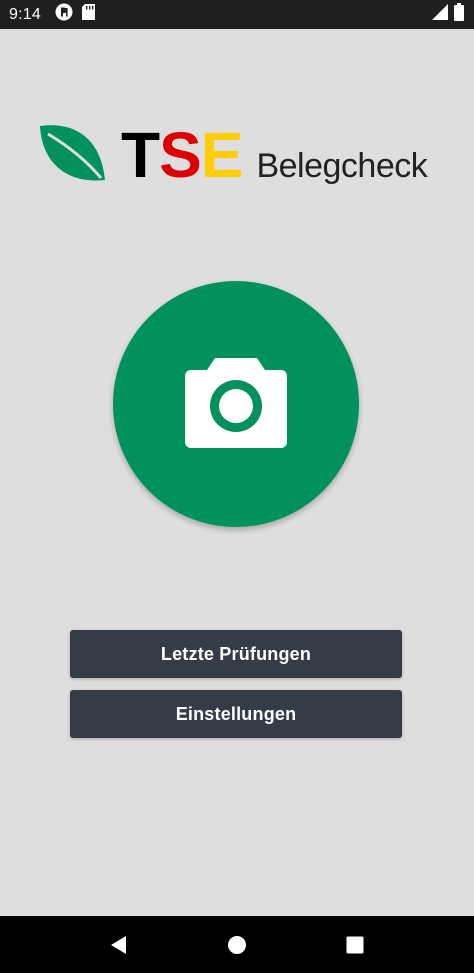  I want to click on logo-tse: T S E, so click(182, 155).